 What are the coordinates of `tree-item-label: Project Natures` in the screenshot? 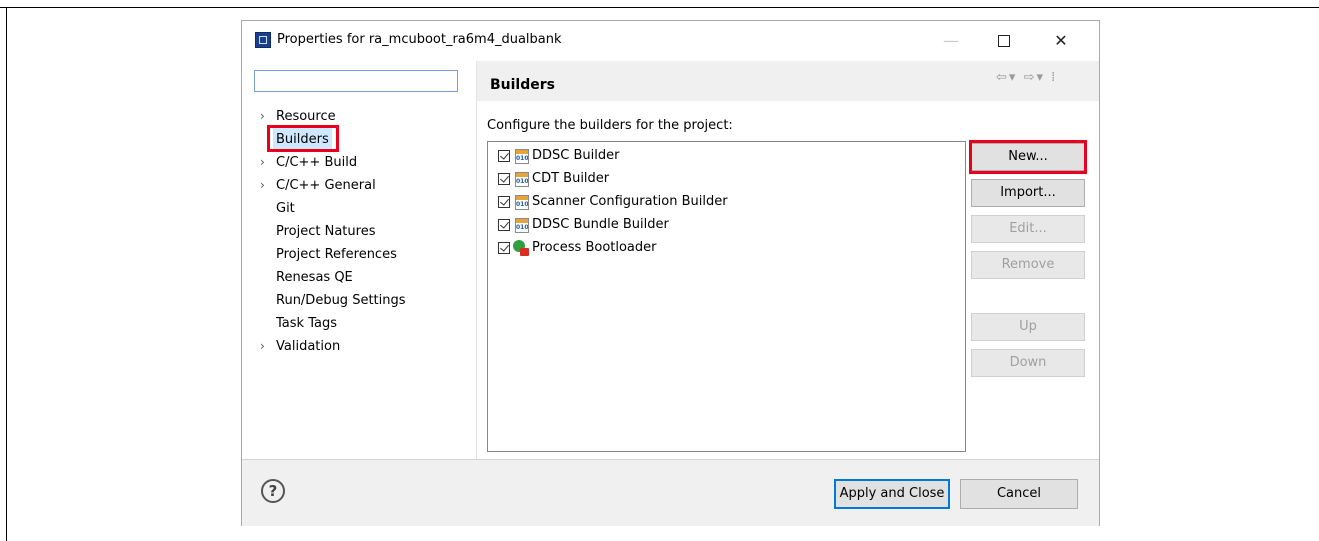 It's located at (326, 231).